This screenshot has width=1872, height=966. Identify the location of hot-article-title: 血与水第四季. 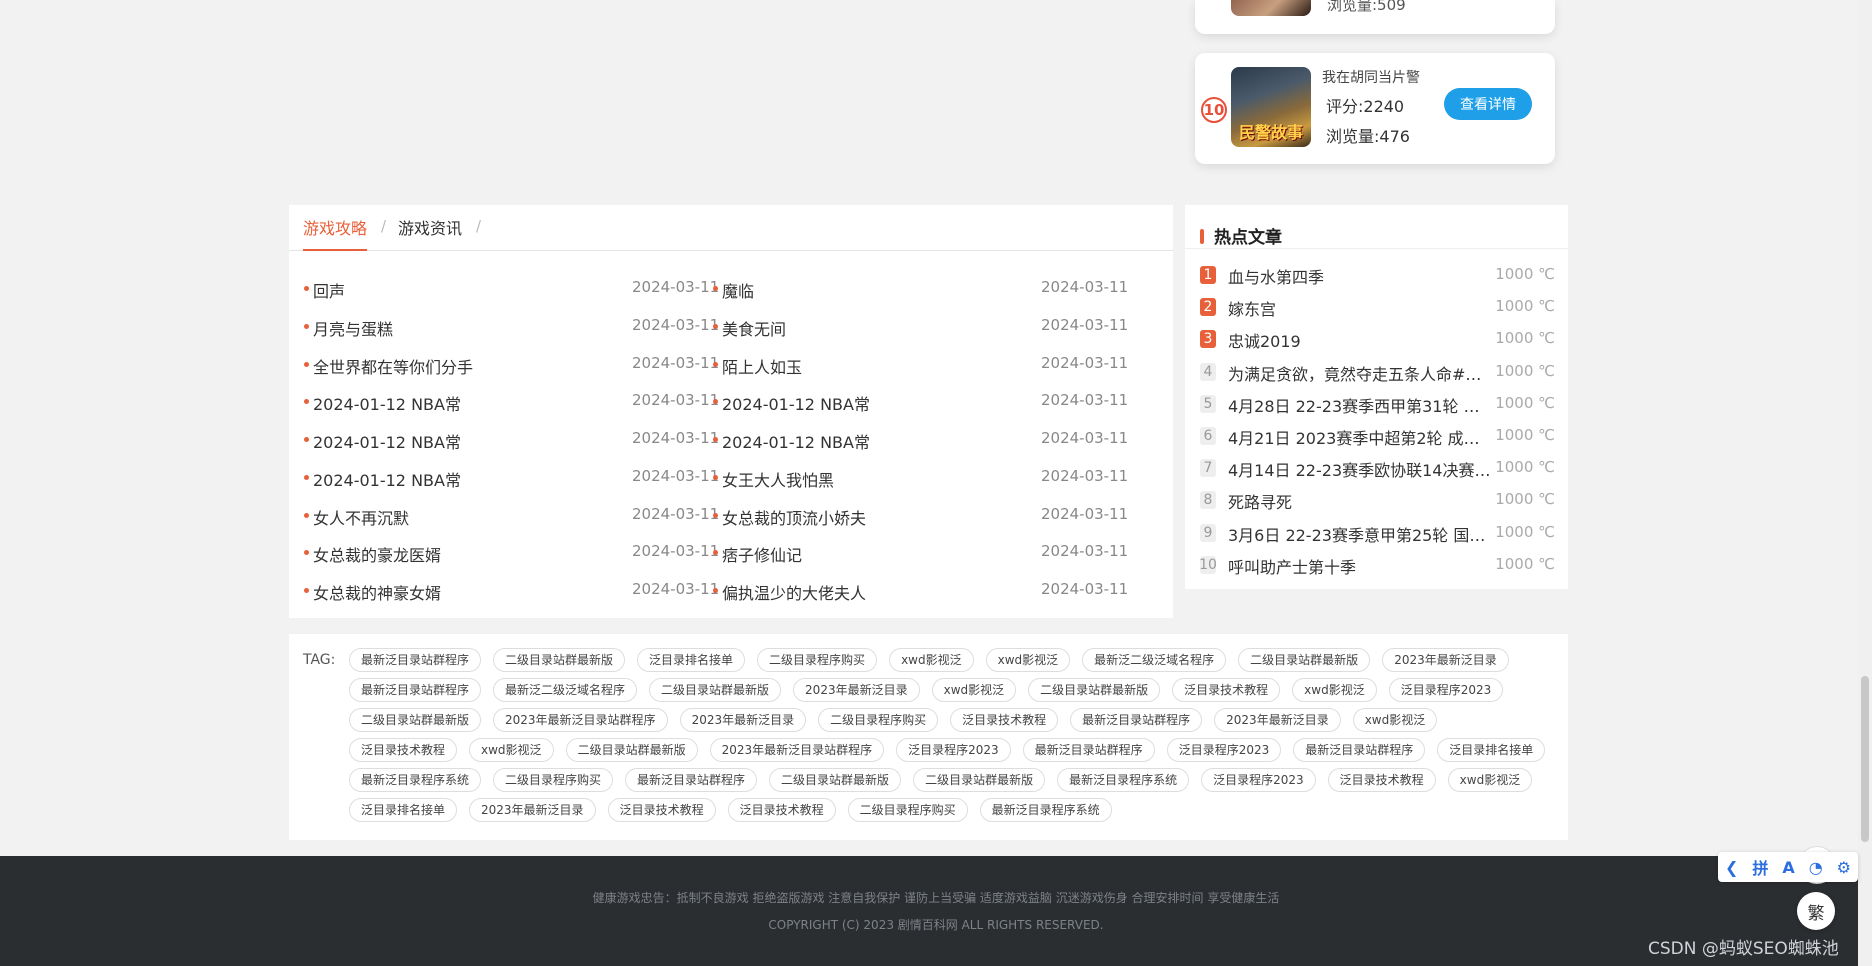
(1360, 276).